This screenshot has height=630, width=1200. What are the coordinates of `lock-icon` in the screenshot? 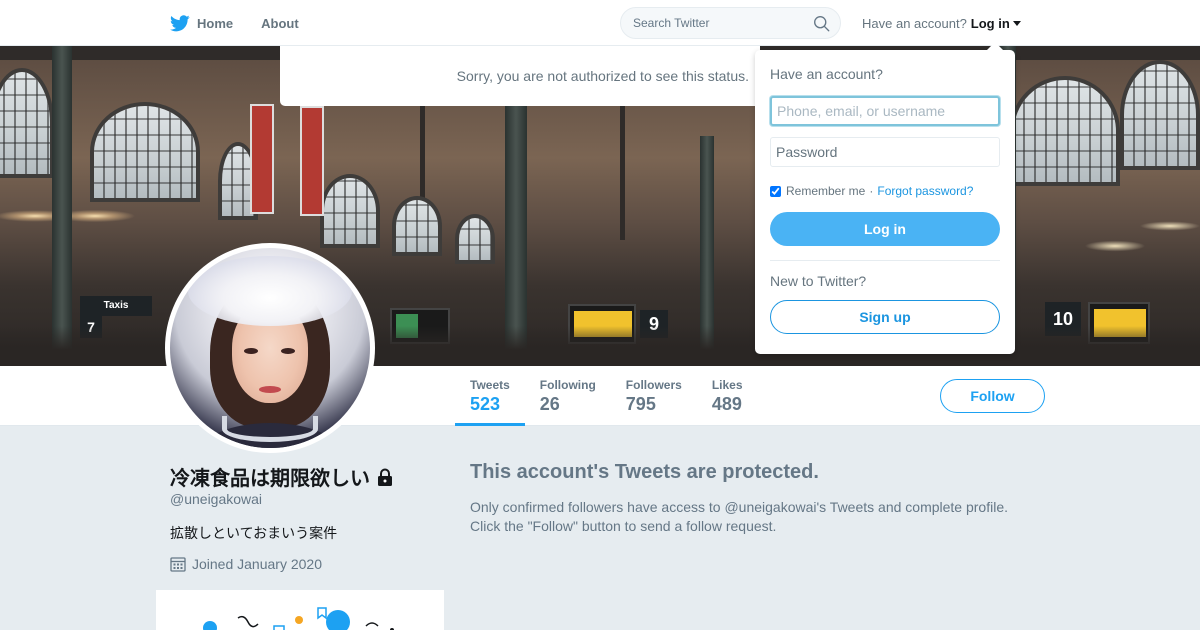 It's located at (385, 477).